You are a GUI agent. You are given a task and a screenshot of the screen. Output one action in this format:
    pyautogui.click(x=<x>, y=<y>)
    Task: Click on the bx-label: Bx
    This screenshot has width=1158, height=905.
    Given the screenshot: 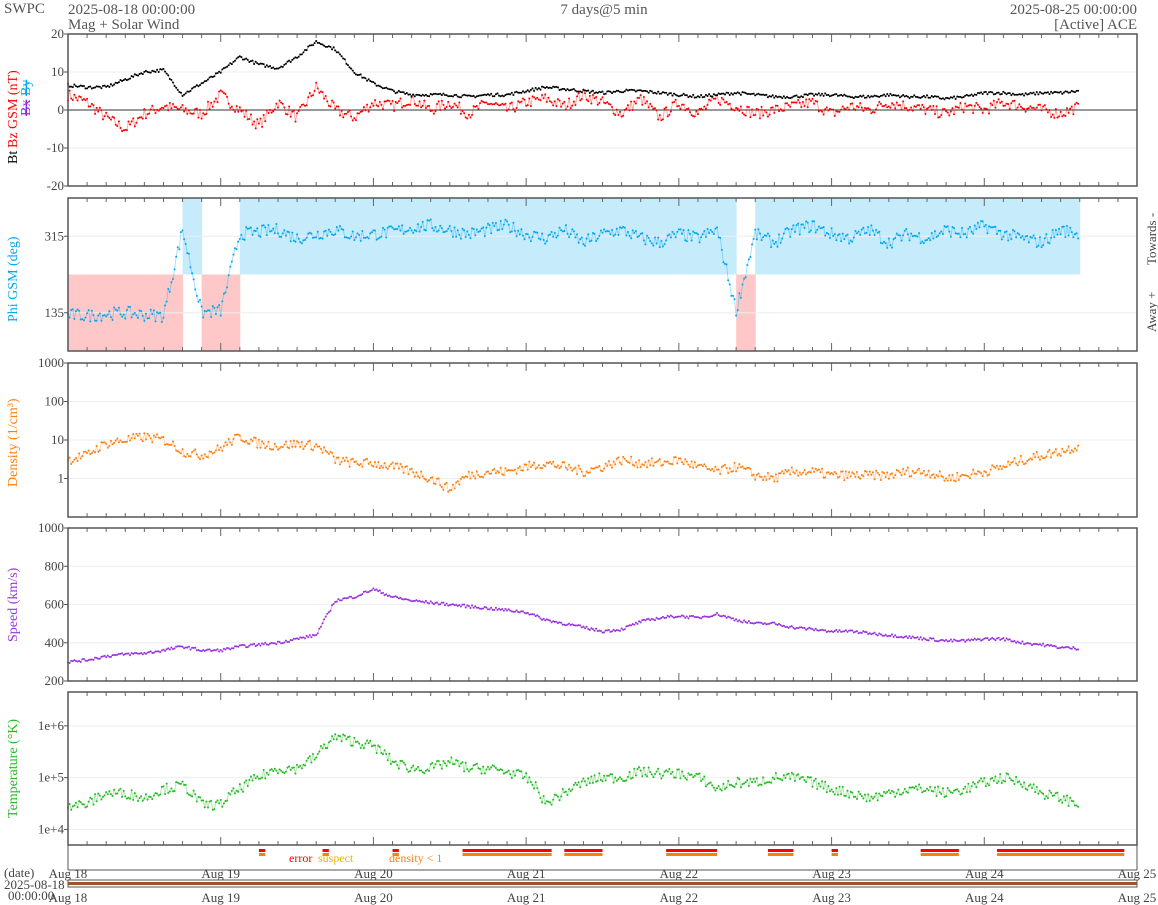 What is the action you would take?
    pyautogui.click(x=26, y=108)
    